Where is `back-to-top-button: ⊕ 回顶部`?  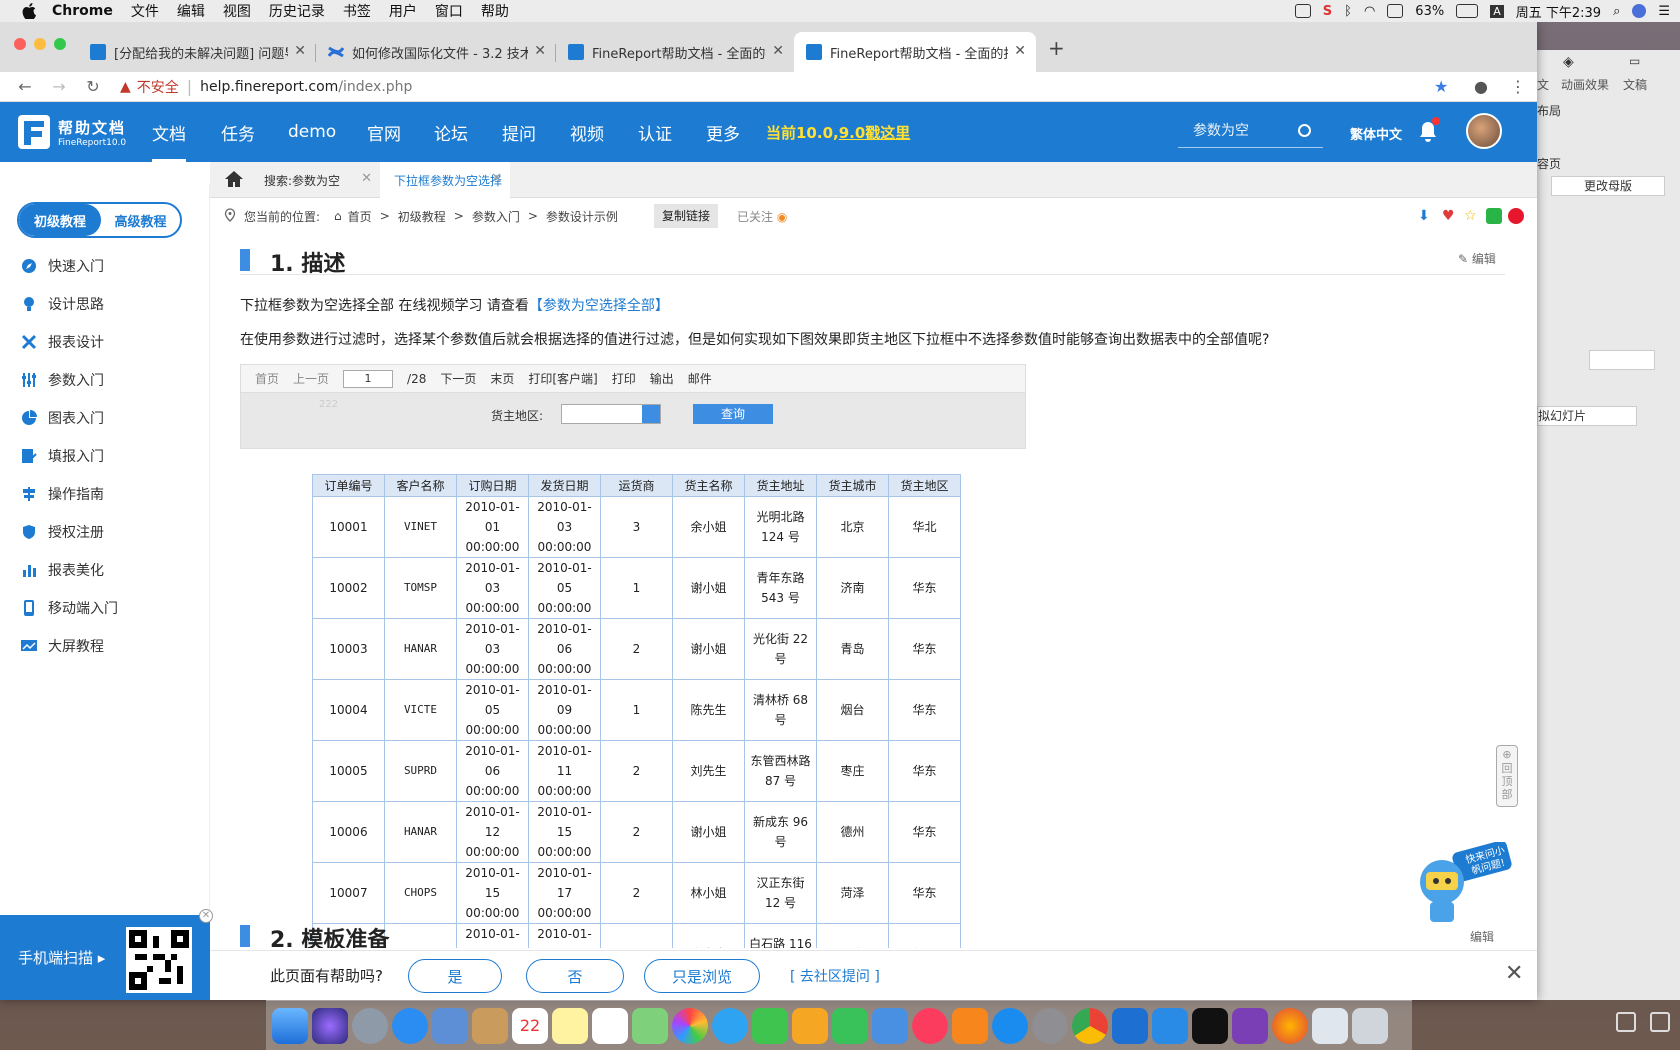
back-to-top-button: ⊕ 回顶部 is located at coordinates (1507, 776).